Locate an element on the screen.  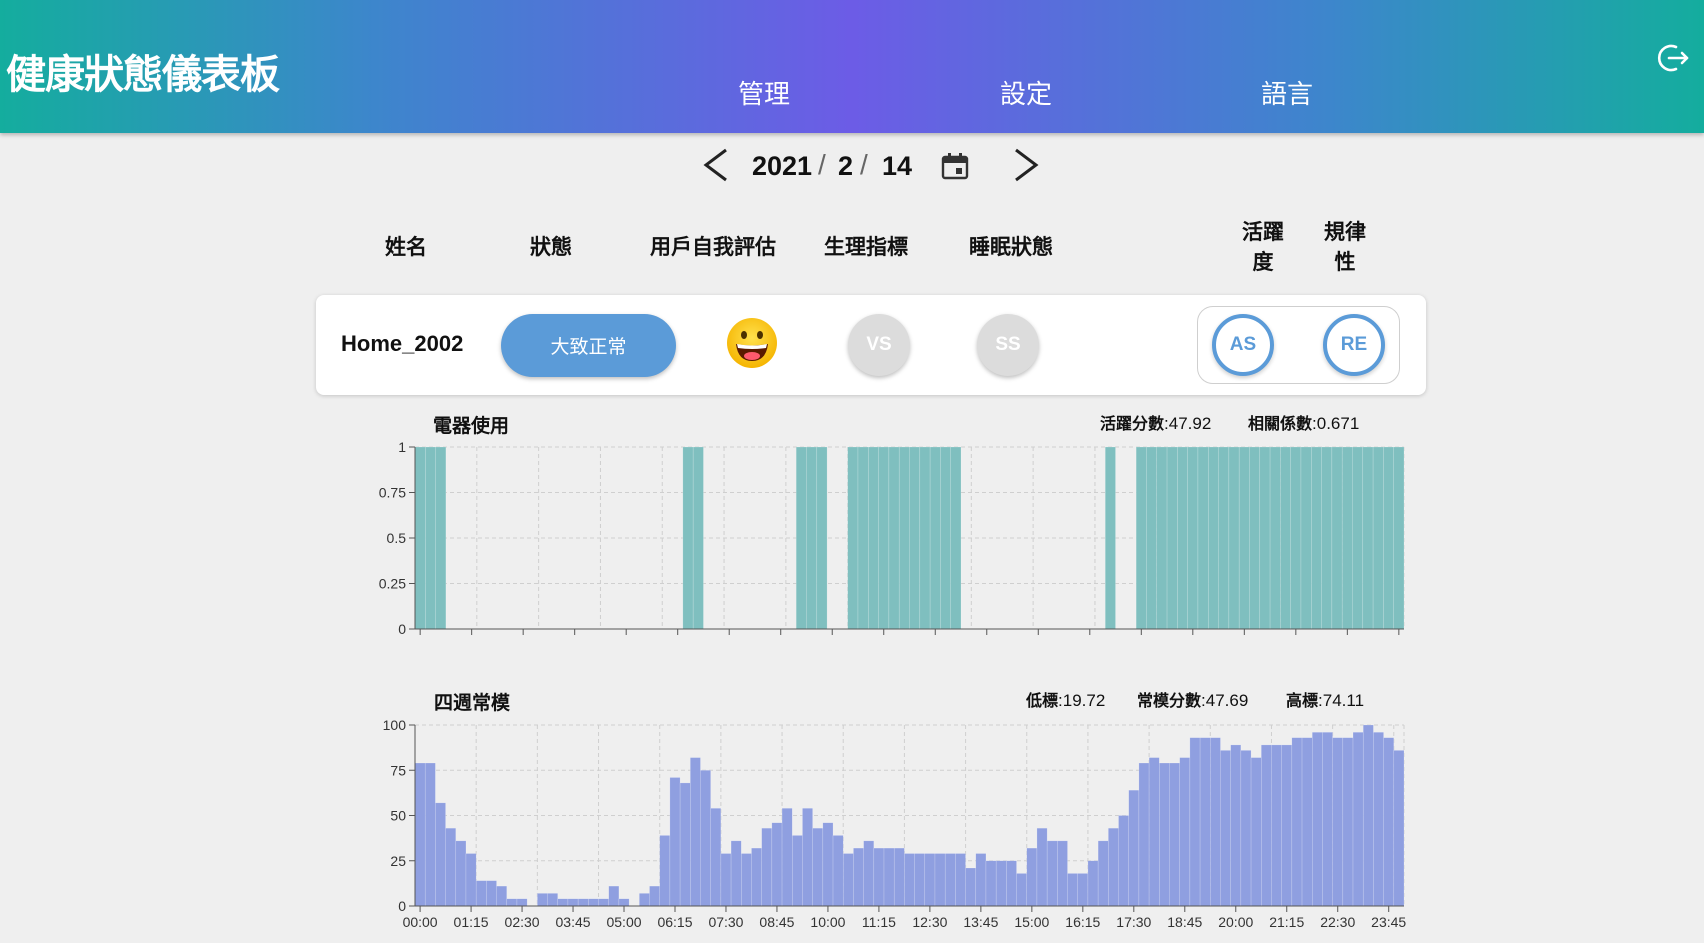
nav-settings: 設定 is located at coordinates (1026, 92).